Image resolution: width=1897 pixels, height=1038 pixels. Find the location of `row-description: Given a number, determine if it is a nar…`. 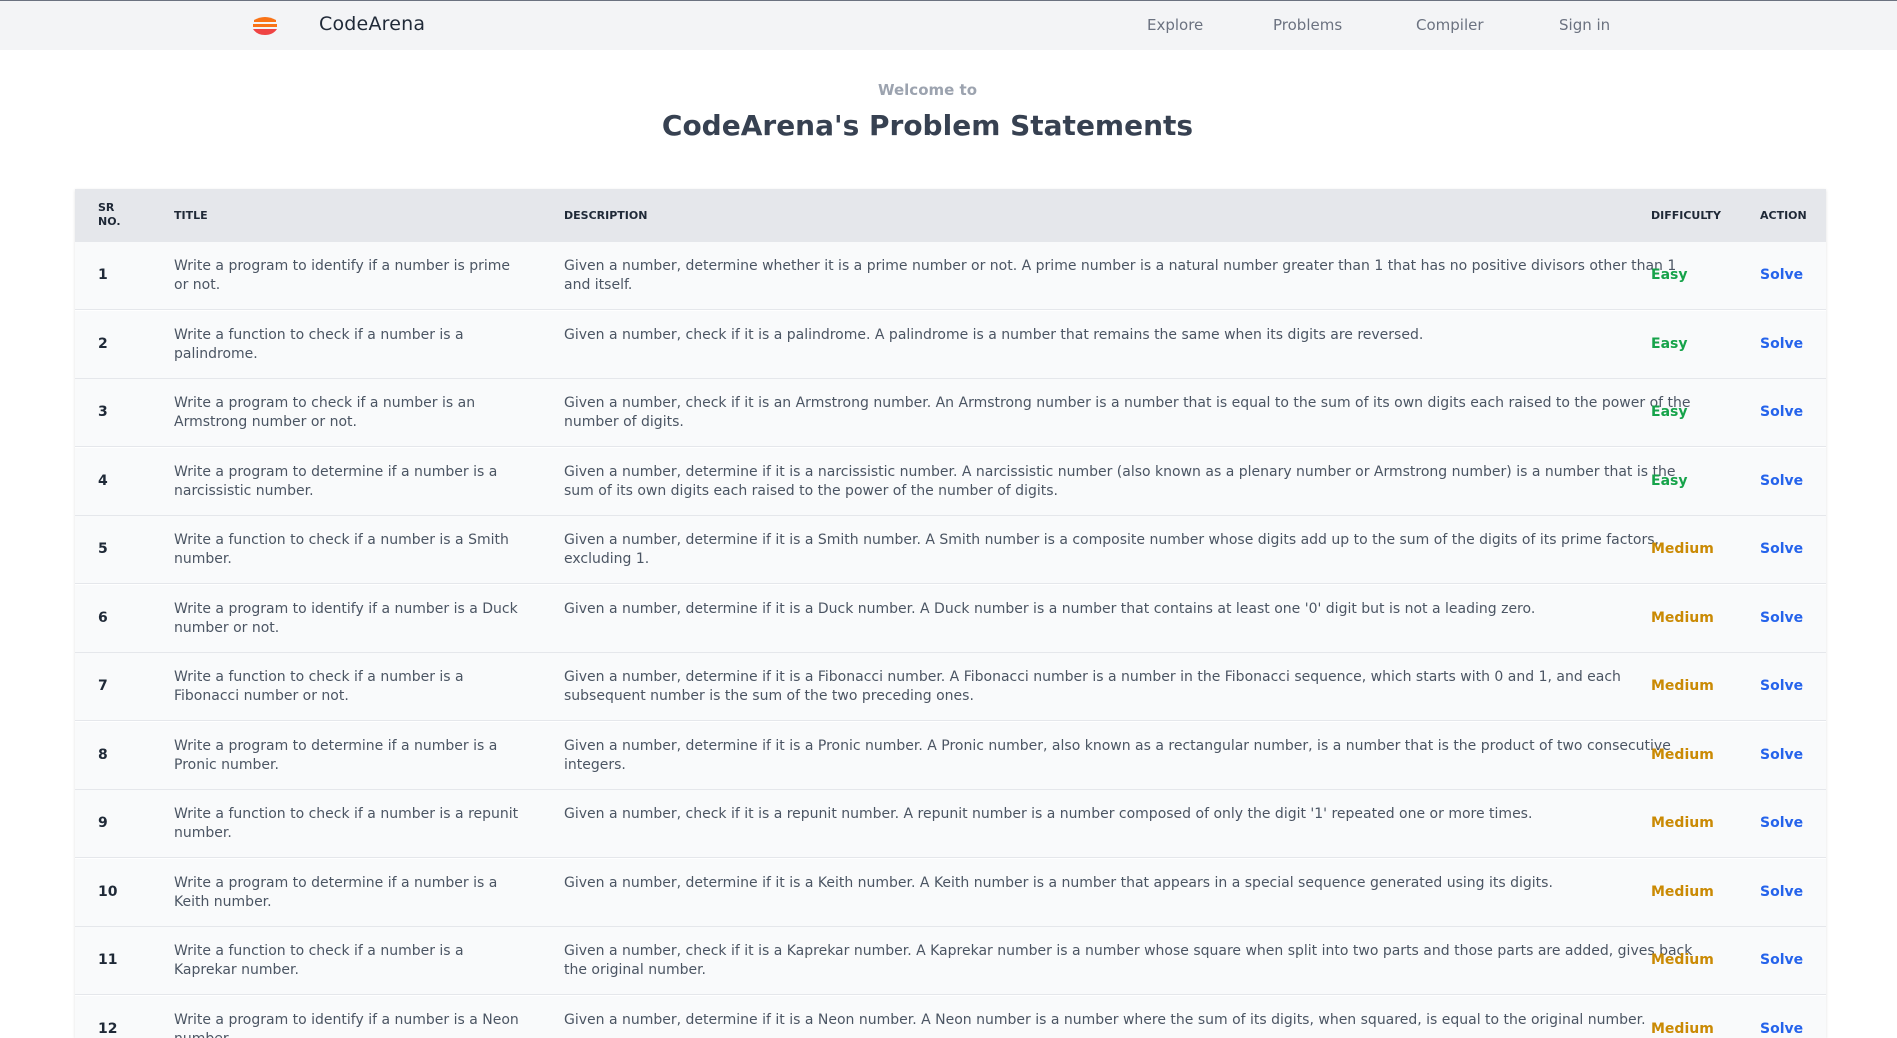

row-description: Given a number, determine if it is a nar… is located at coordinates (1120, 481).